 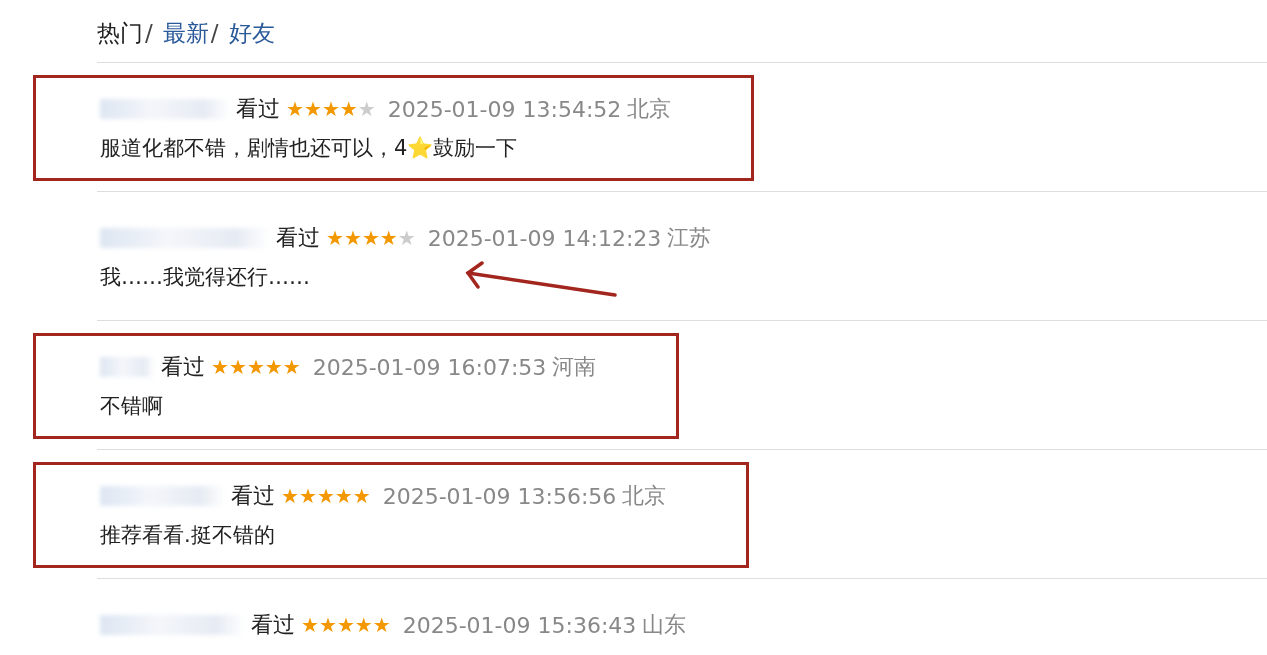 What do you see at coordinates (131, 406) in the screenshot?
I see `comment-text: 不错啊` at bounding box center [131, 406].